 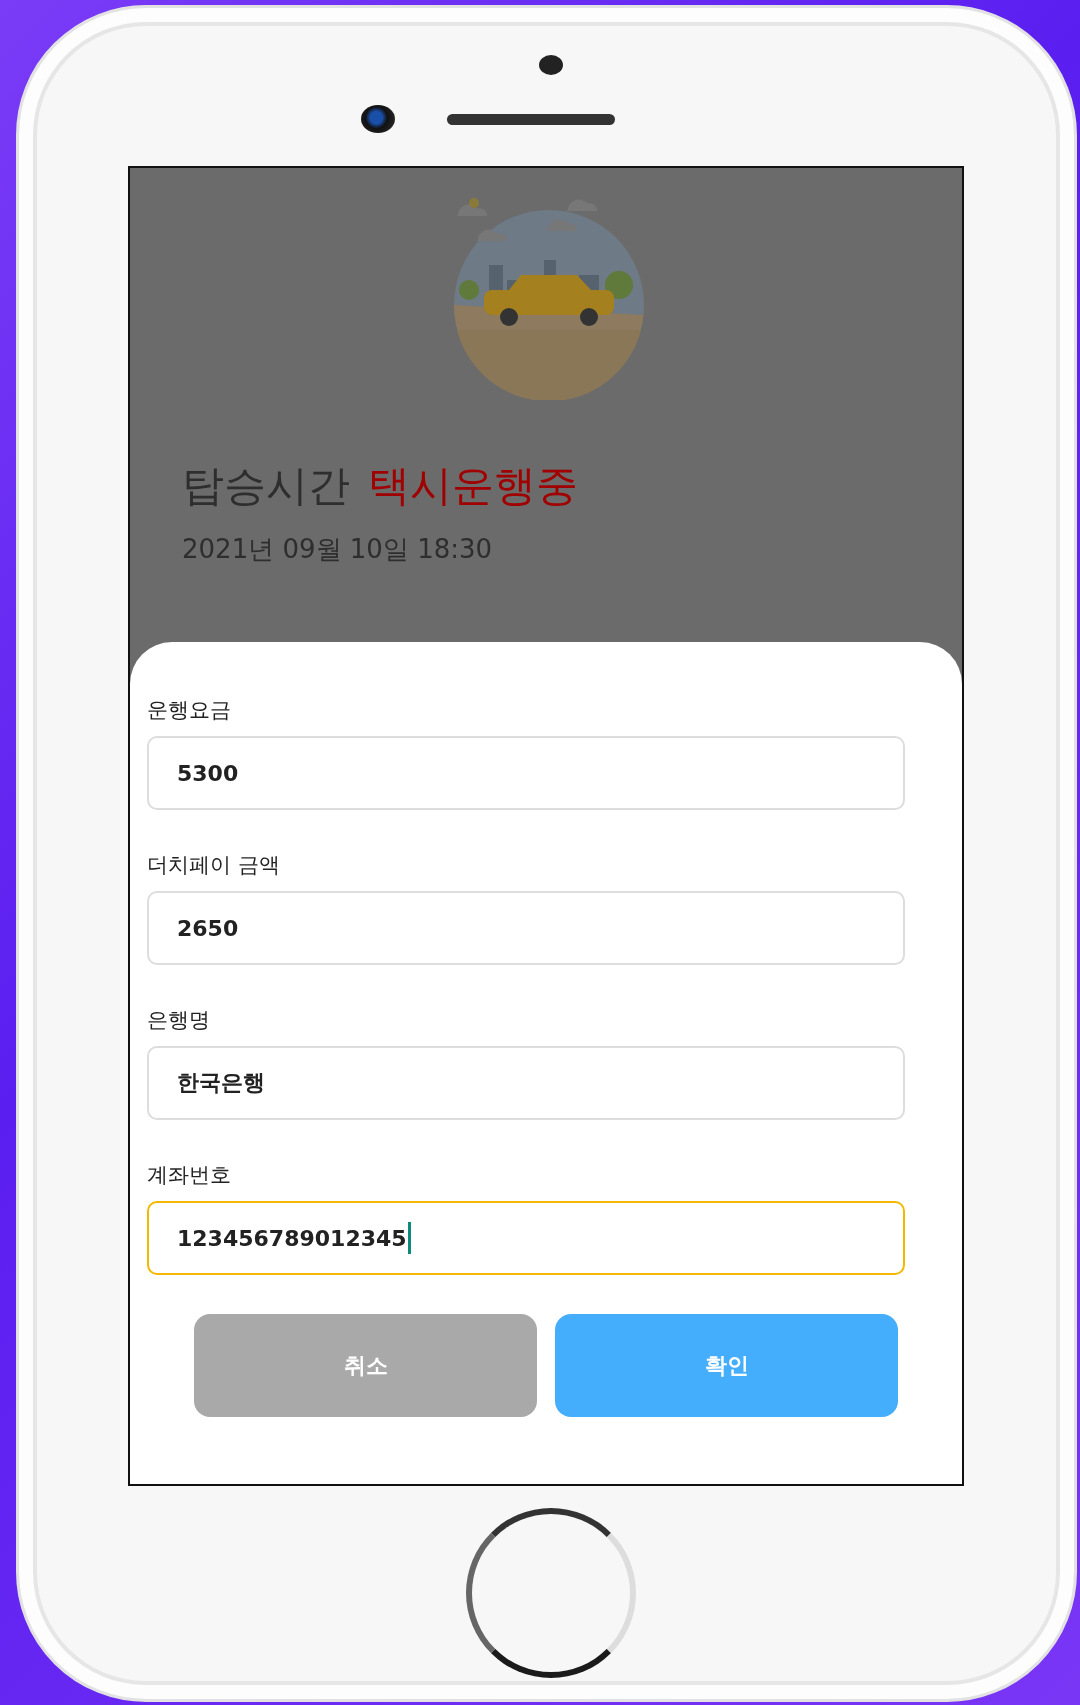 I want to click on field-label: 은행명, so click(x=179, y=1019).